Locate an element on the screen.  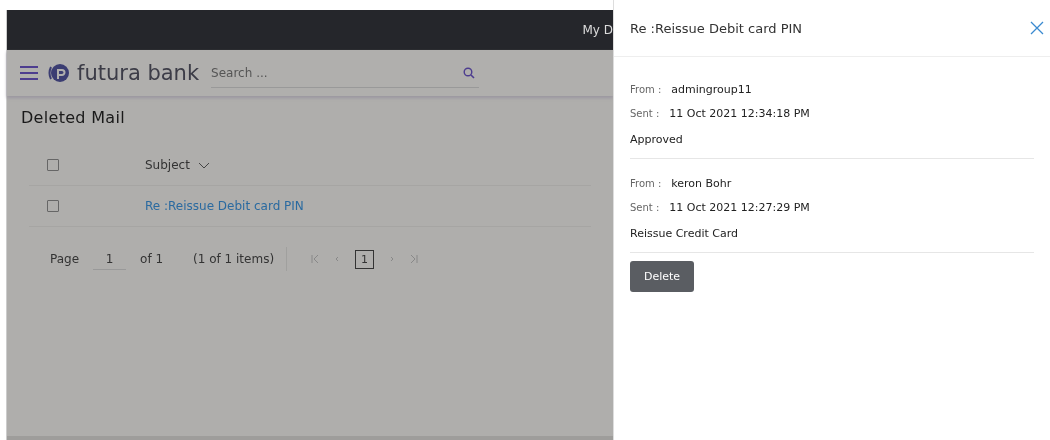
last-page-icon is located at coordinates (414, 259).